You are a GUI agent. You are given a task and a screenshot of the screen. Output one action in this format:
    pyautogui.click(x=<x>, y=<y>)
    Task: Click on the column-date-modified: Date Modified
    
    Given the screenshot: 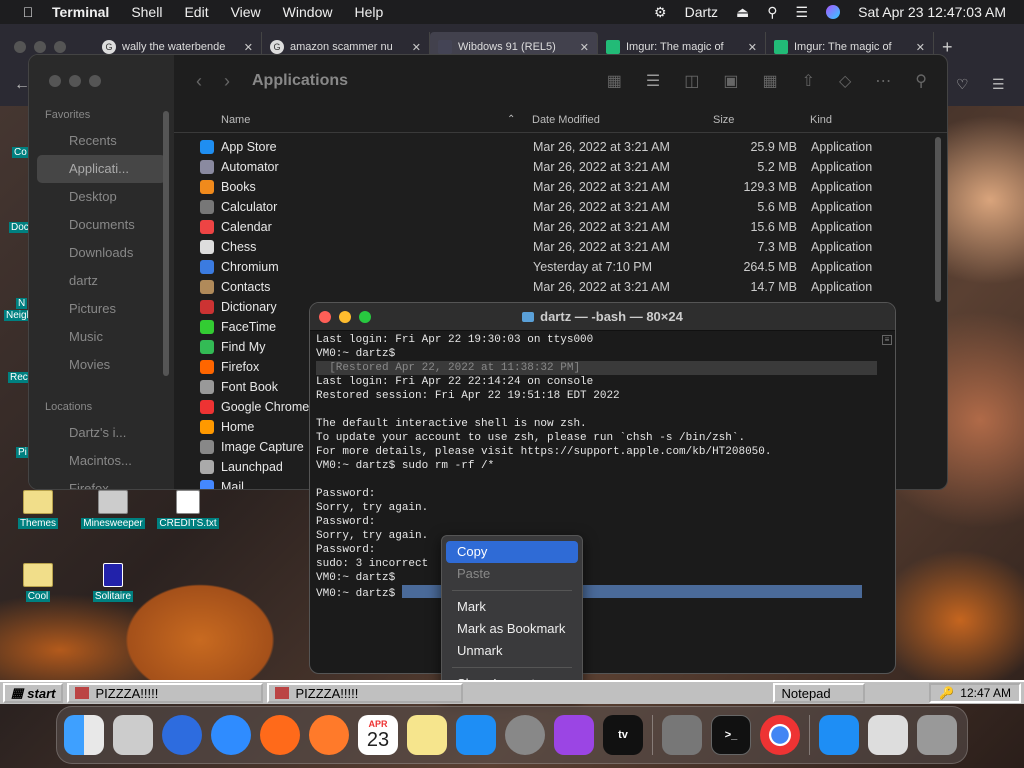 What is the action you would take?
    pyautogui.click(x=566, y=120)
    